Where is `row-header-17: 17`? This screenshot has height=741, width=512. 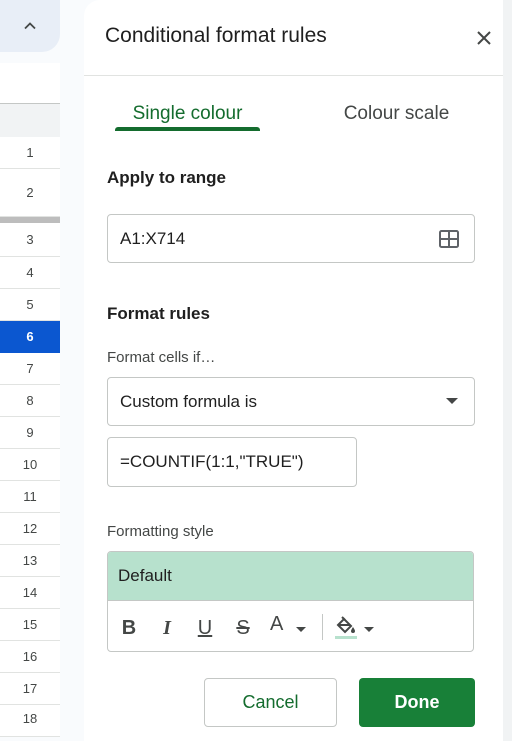
row-header-17: 17 is located at coordinates (30, 689).